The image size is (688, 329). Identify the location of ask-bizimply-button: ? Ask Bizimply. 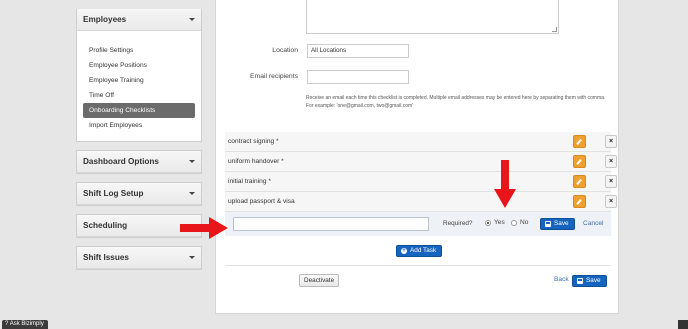
(25, 324).